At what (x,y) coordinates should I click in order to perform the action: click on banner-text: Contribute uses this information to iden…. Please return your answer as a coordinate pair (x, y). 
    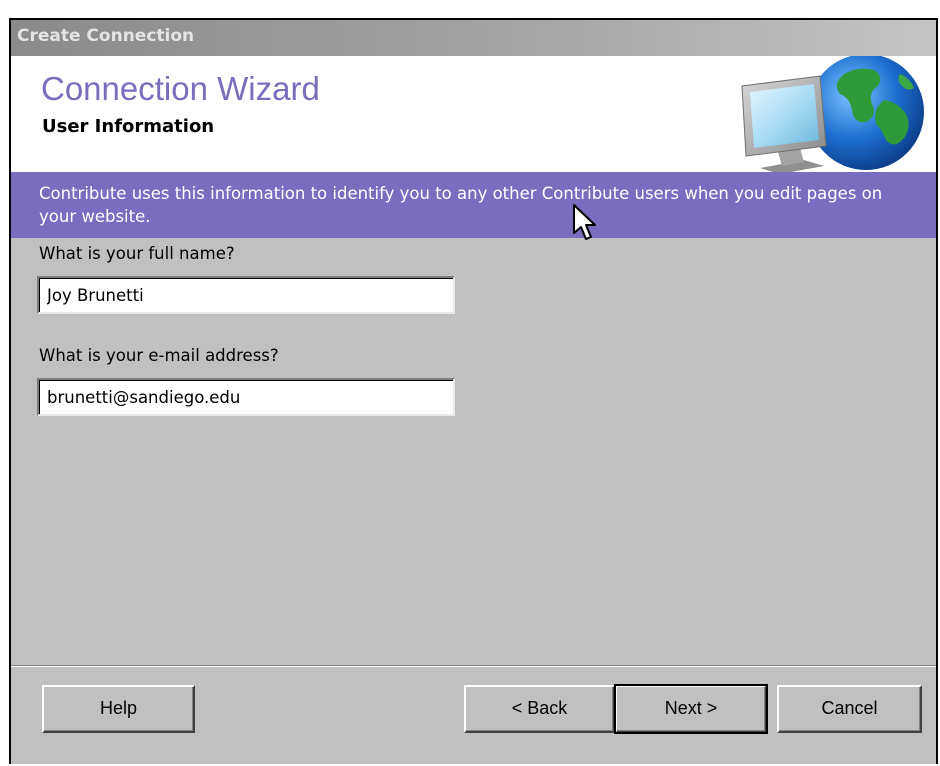
    Looking at the image, I should click on (461, 205).